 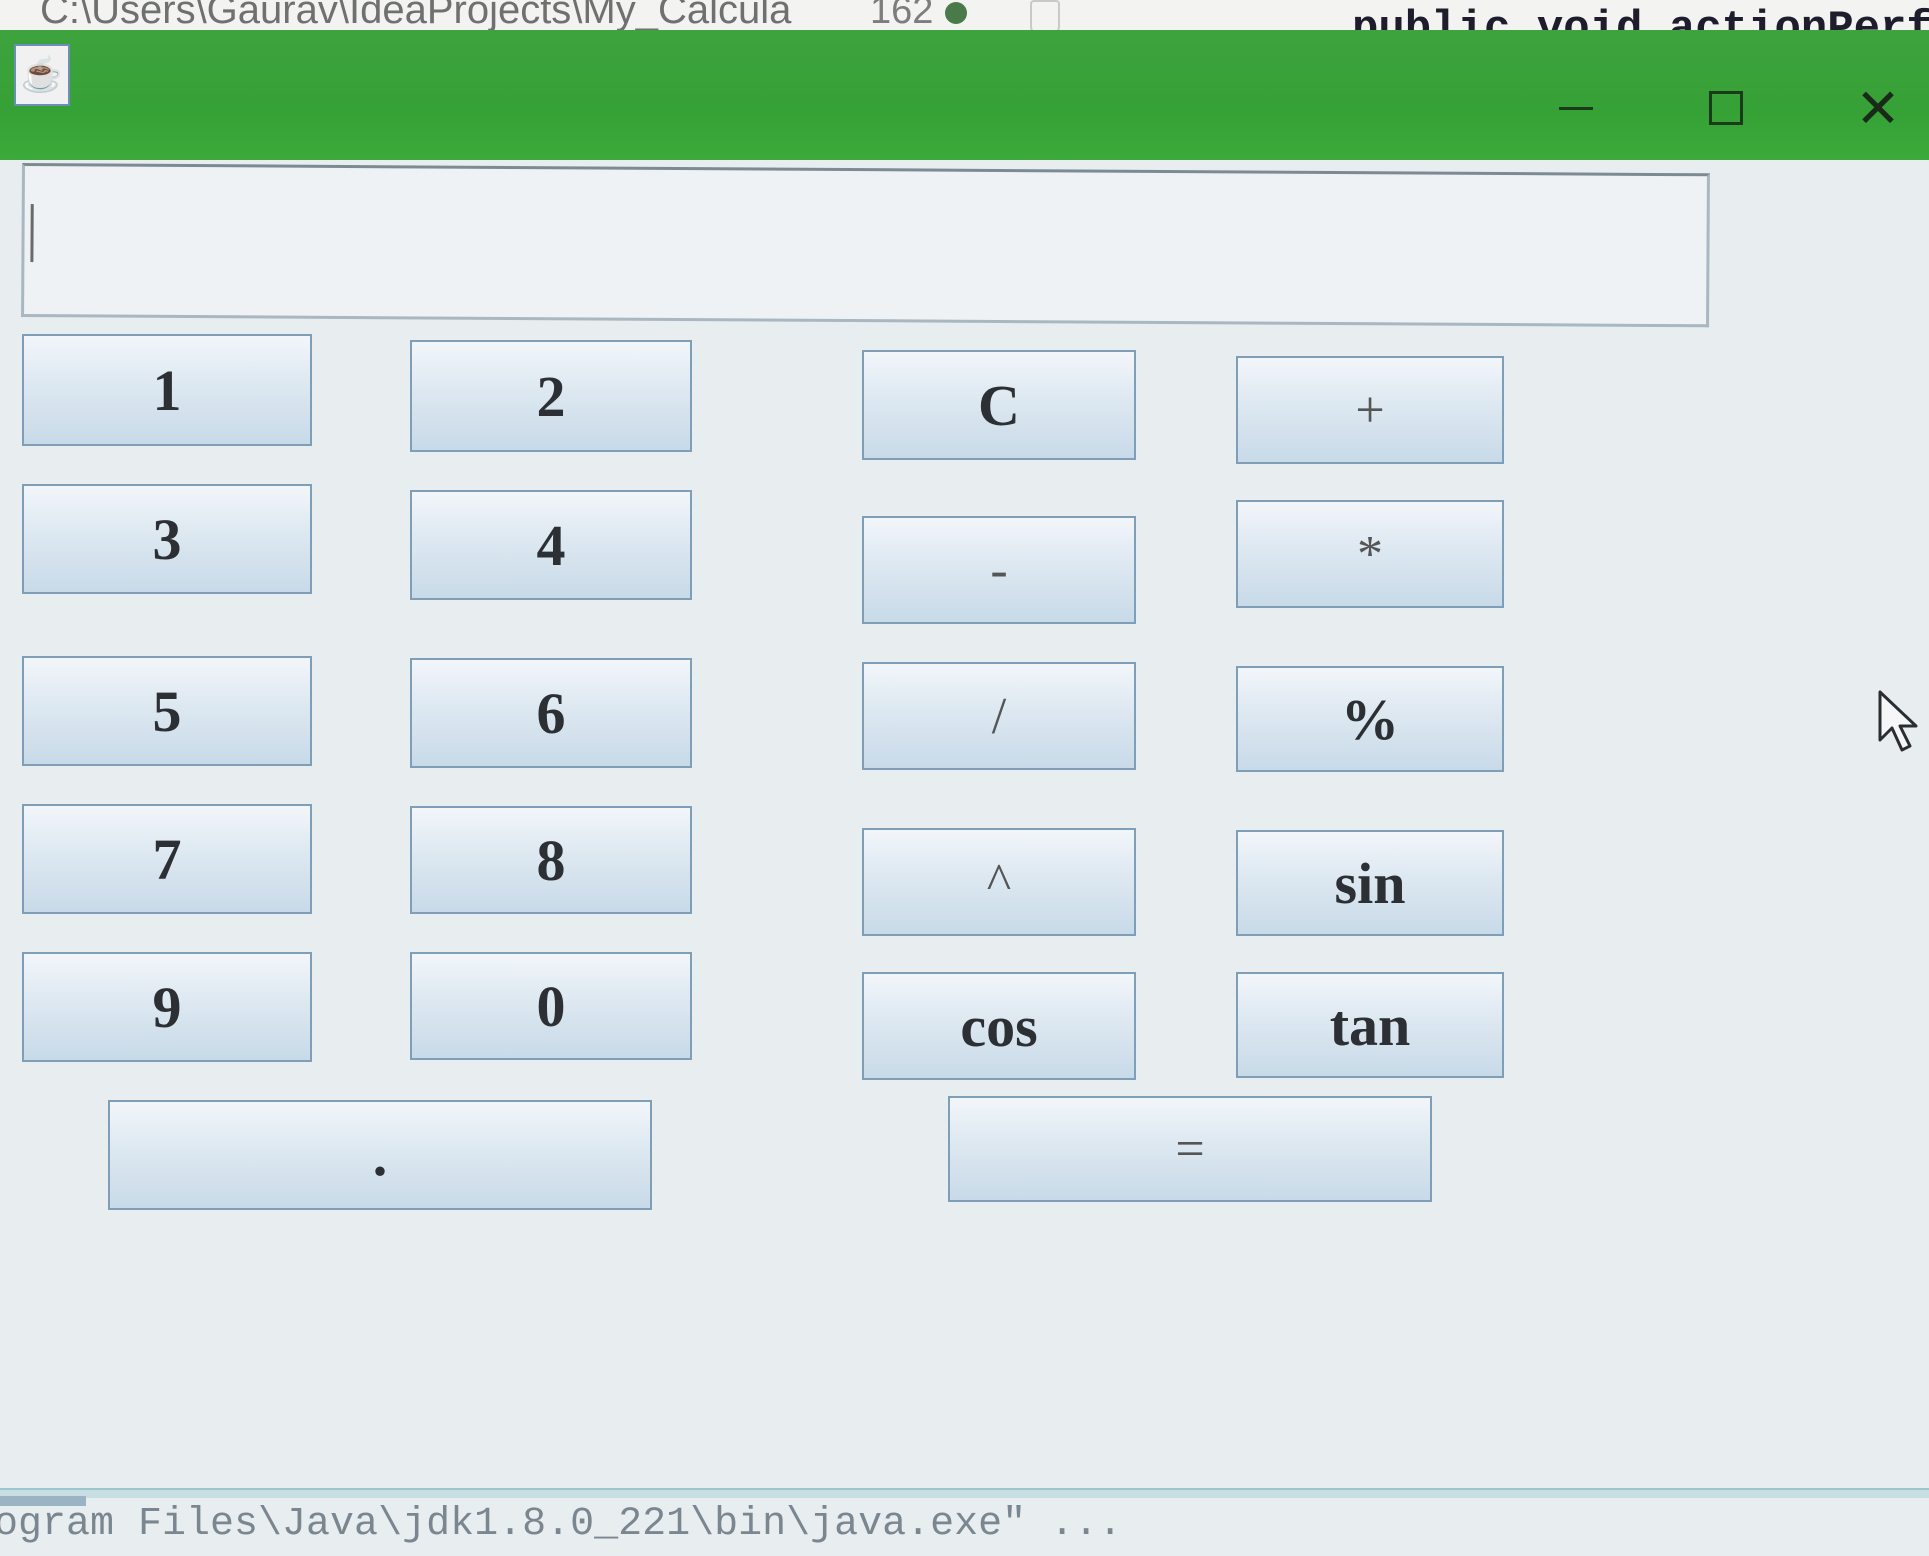 I want to click on mouse-pointer-icon, so click(x=1898, y=721).